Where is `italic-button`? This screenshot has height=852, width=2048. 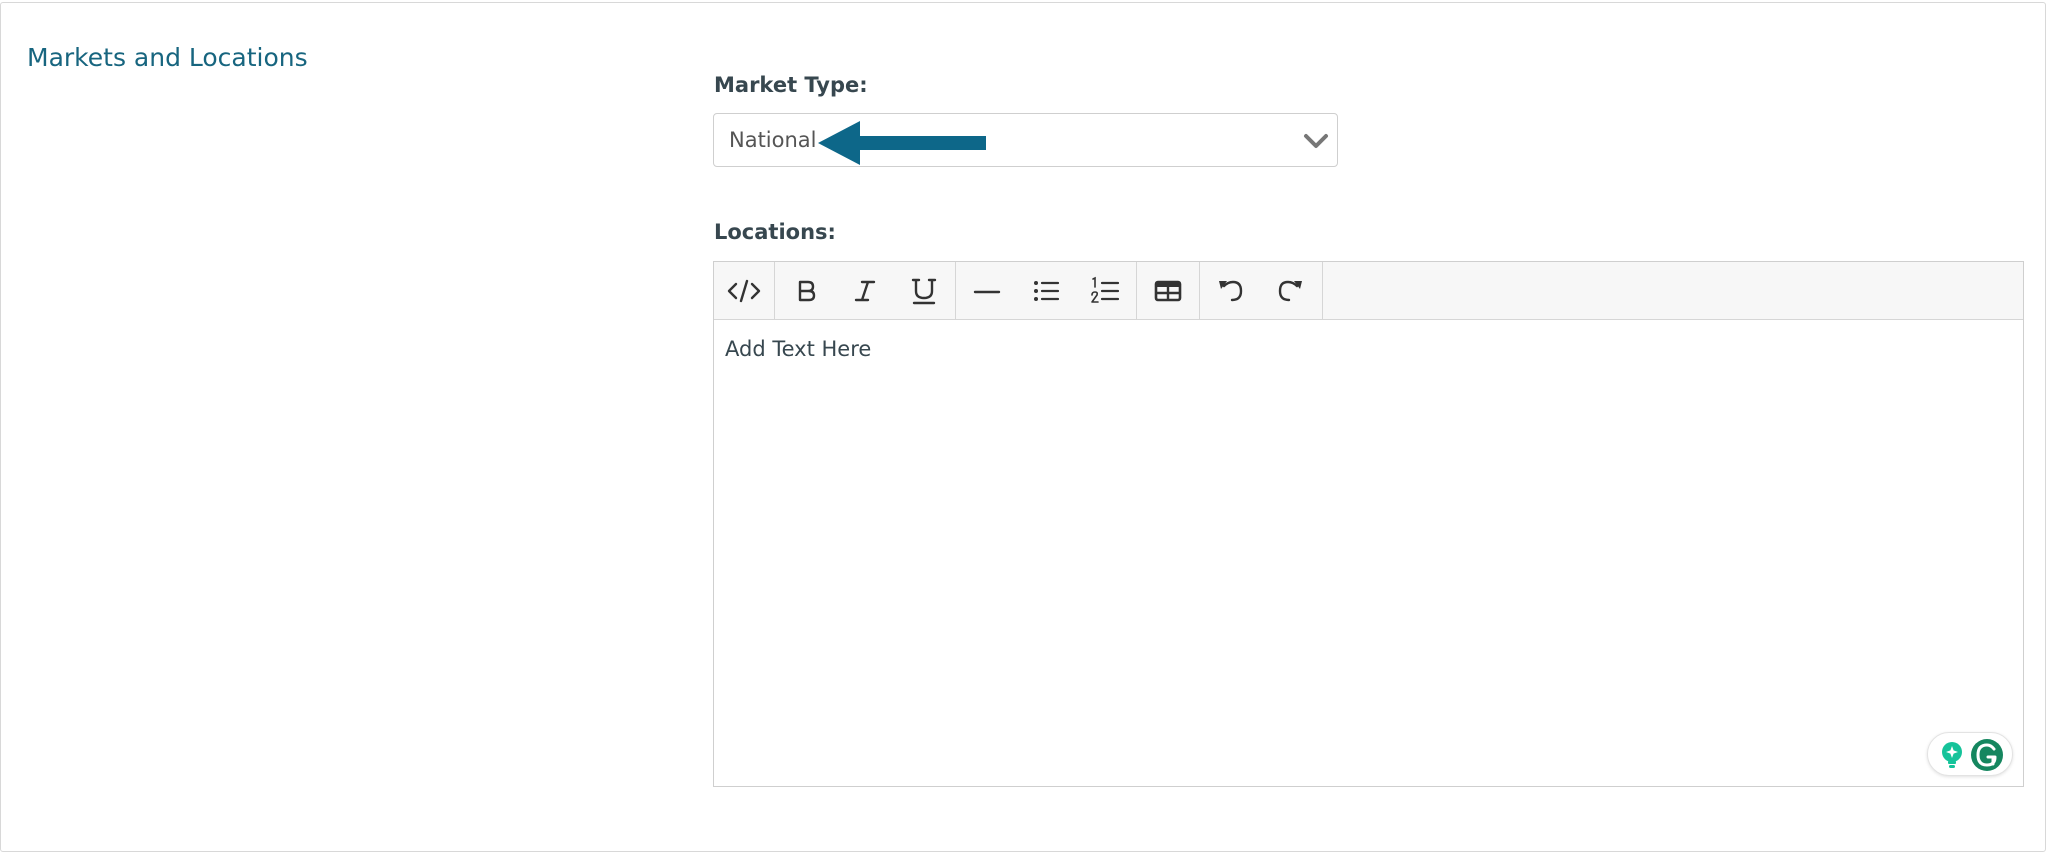
italic-button is located at coordinates (865, 291).